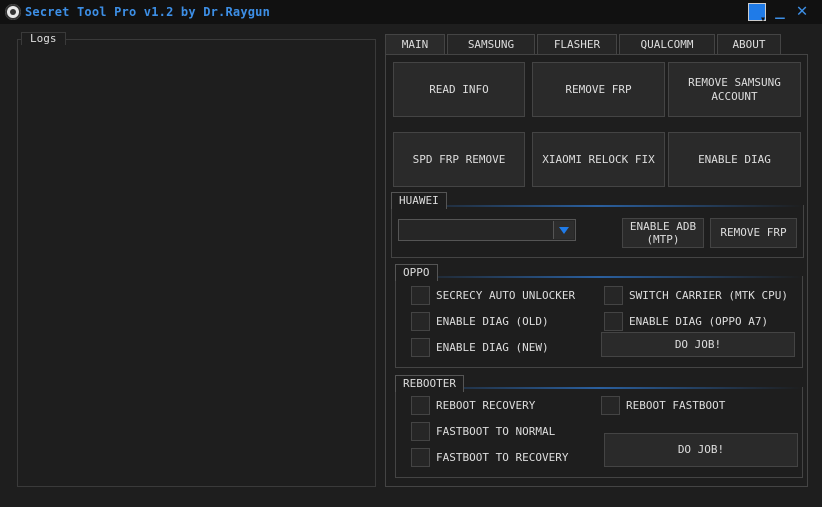 The width and height of the screenshot is (822, 507). Describe the element at coordinates (420, 457) in the screenshot. I see `fastboot-to-recovery-checkbox` at that location.